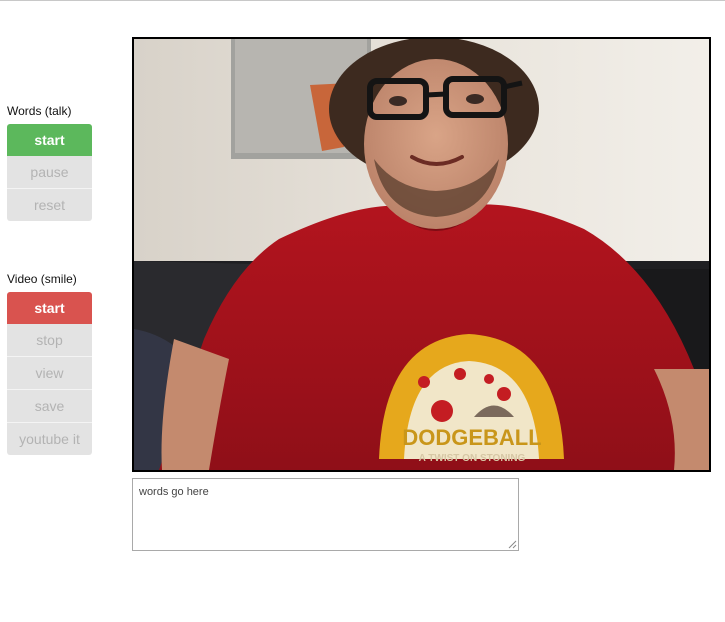  I want to click on words-reset-button: reset, so click(49, 205).